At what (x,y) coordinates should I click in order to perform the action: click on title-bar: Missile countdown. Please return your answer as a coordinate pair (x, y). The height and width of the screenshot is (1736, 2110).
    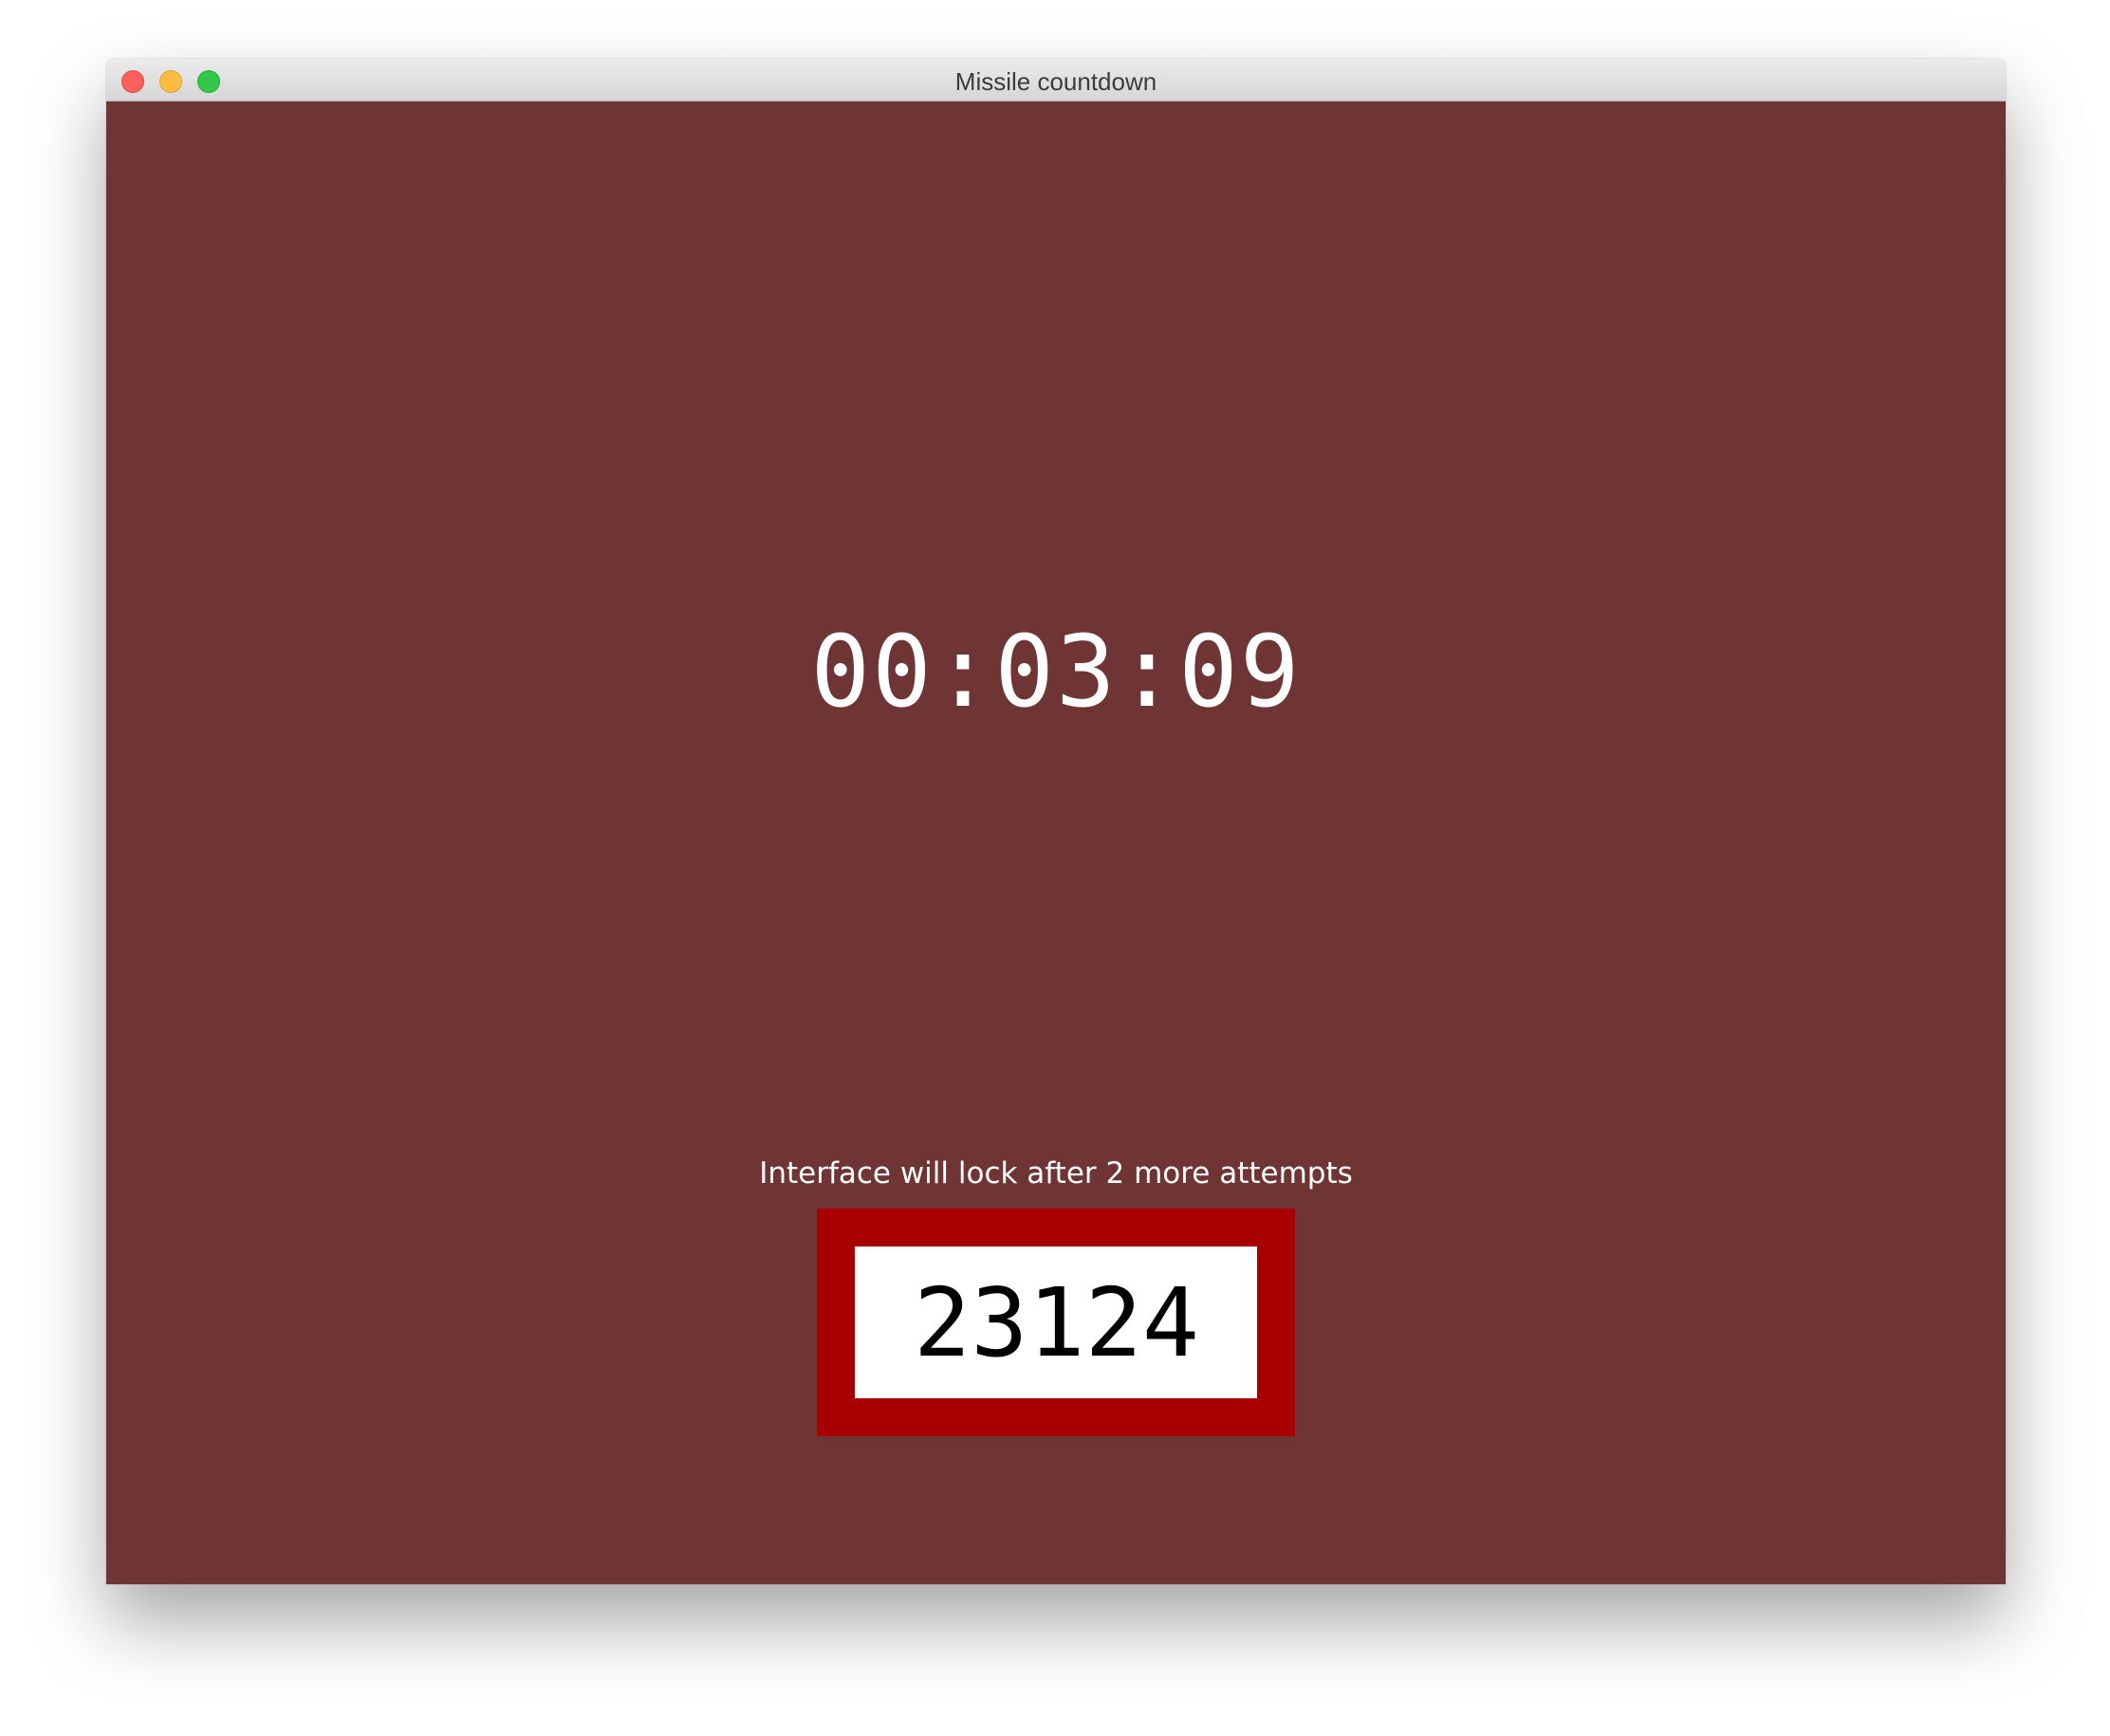
    Looking at the image, I should click on (1056, 80).